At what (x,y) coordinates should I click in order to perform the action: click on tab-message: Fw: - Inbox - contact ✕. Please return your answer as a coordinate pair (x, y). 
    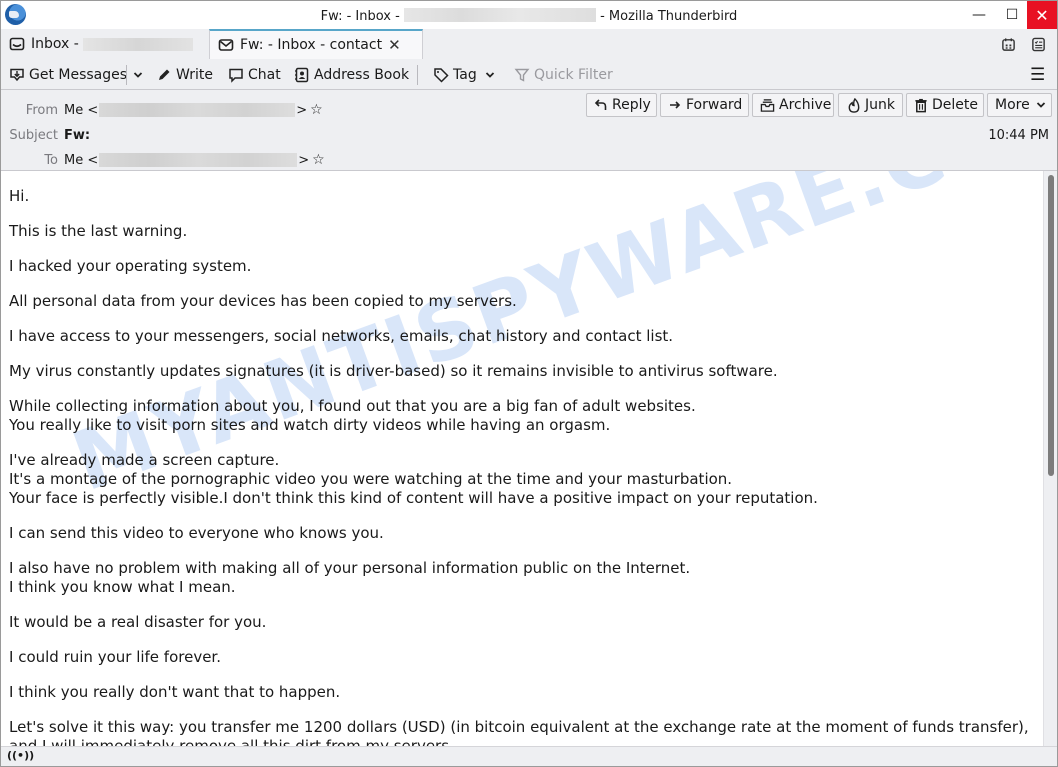
    Looking at the image, I should click on (316, 44).